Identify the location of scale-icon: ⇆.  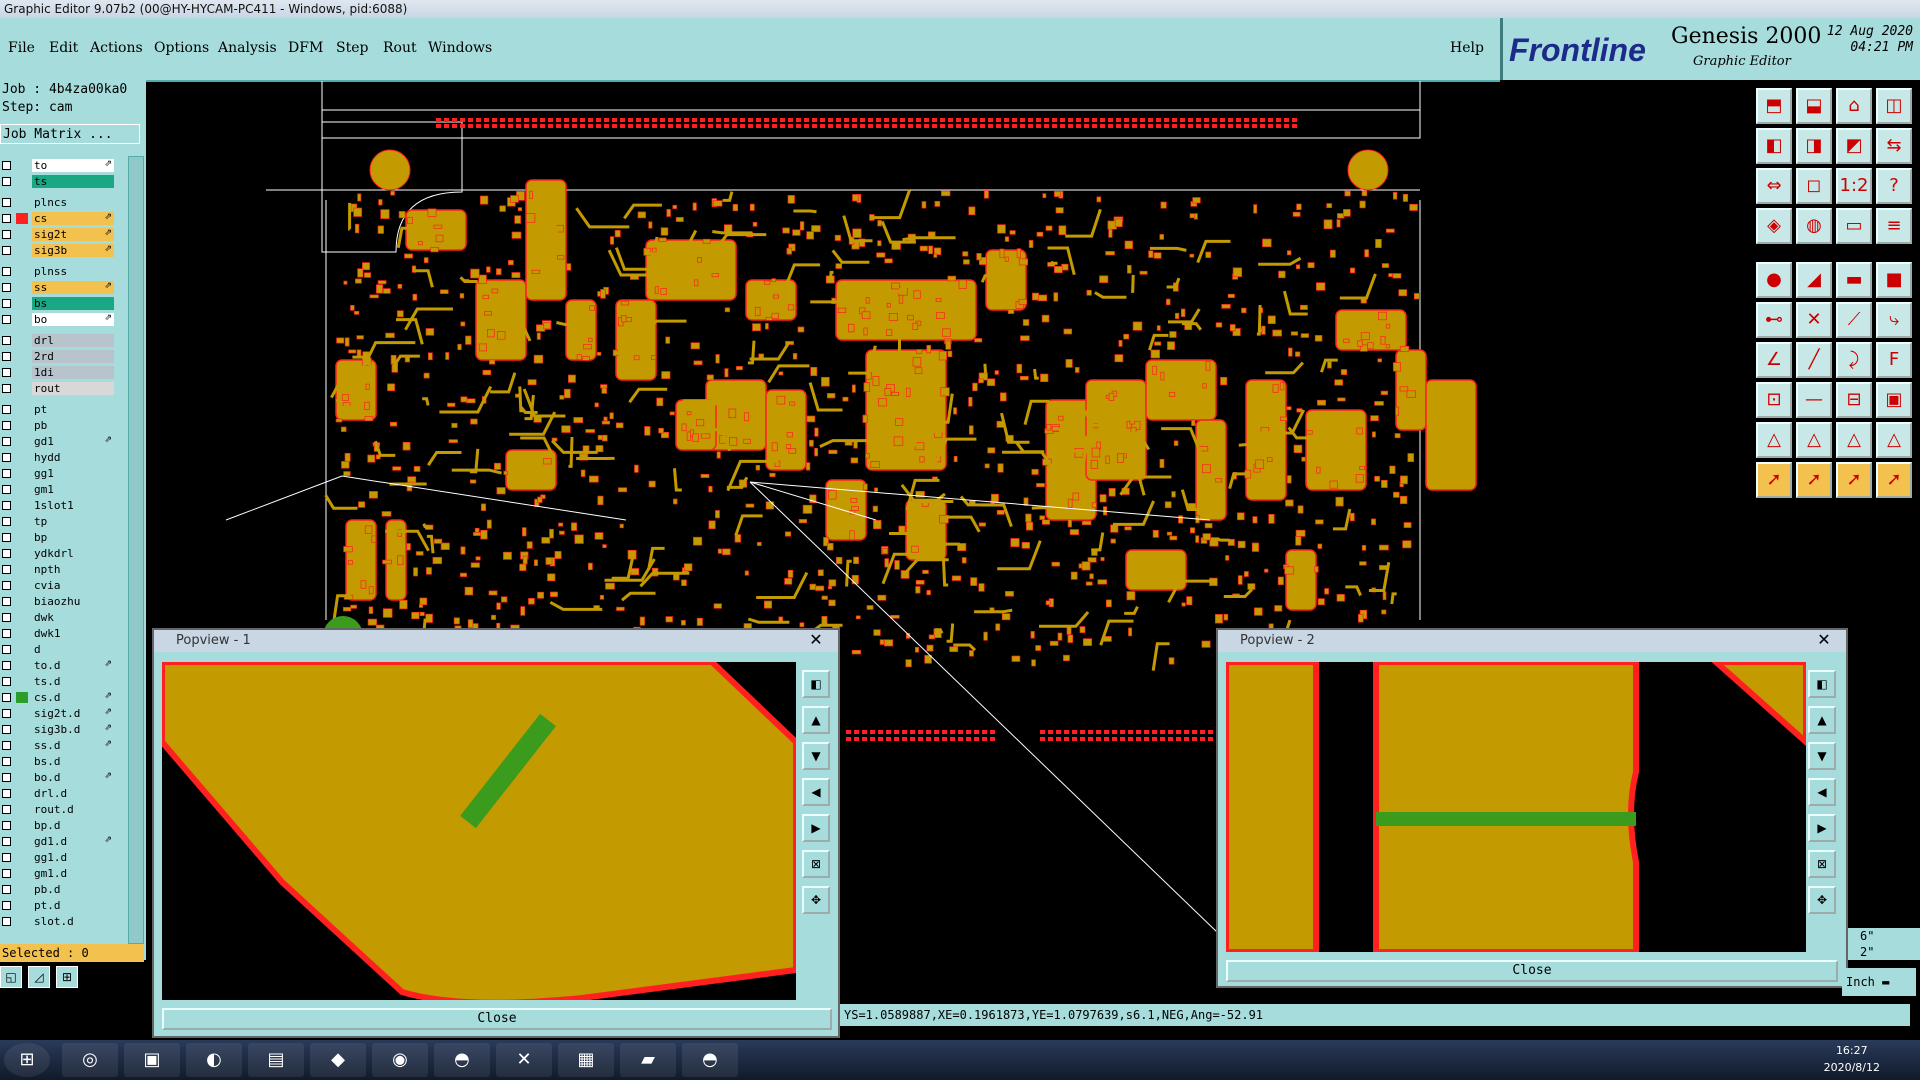
(1894, 146).